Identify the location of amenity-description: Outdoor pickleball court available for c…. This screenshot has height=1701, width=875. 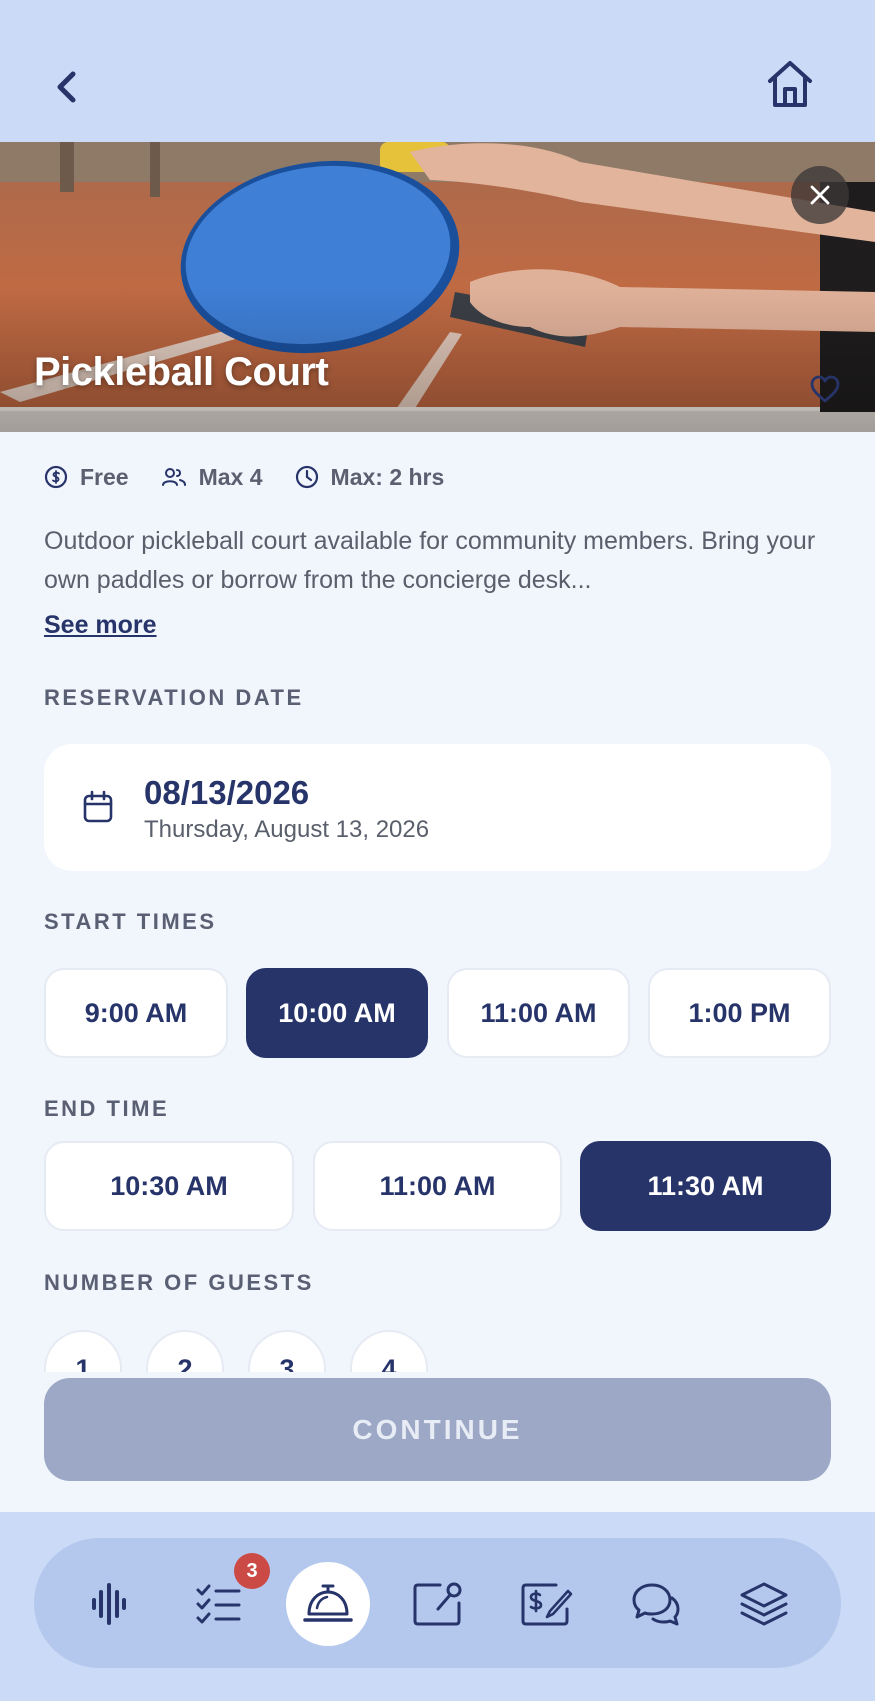
(430, 560).